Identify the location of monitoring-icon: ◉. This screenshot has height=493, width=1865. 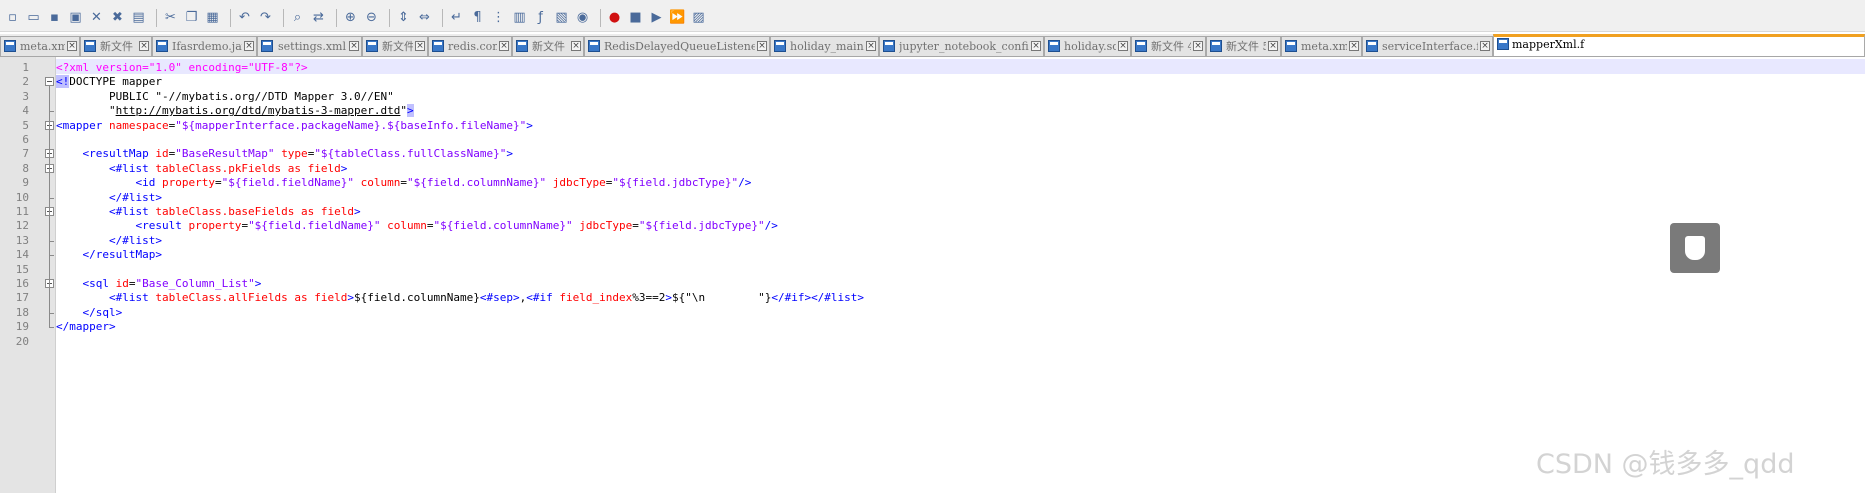
(582, 17).